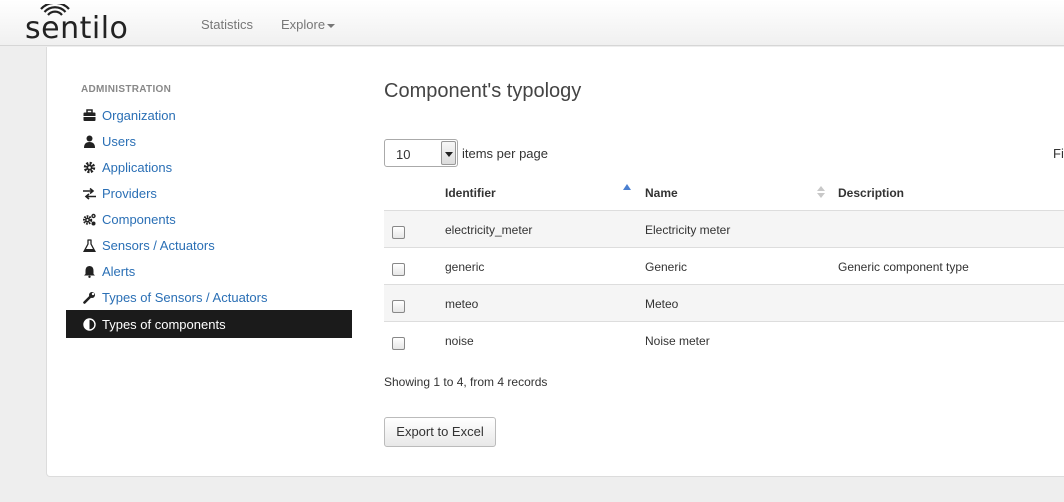 This screenshot has height=502, width=1064. What do you see at coordinates (209, 142) in the screenshot?
I see `sidebar-item-users: Users` at bounding box center [209, 142].